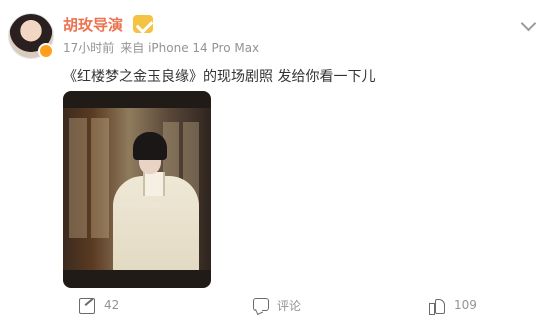  I want to click on comment-icon, so click(260, 305).